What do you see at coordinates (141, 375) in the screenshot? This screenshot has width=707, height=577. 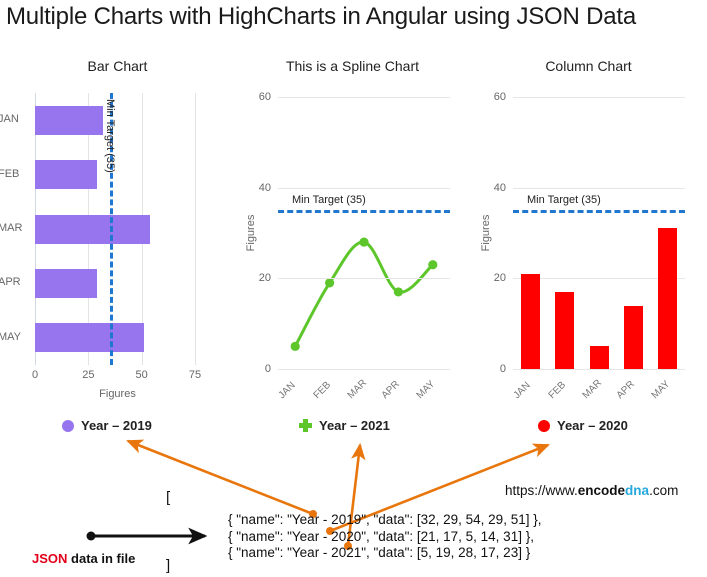 I see `bar-chart-value-tick: 50` at bounding box center [141, 375].